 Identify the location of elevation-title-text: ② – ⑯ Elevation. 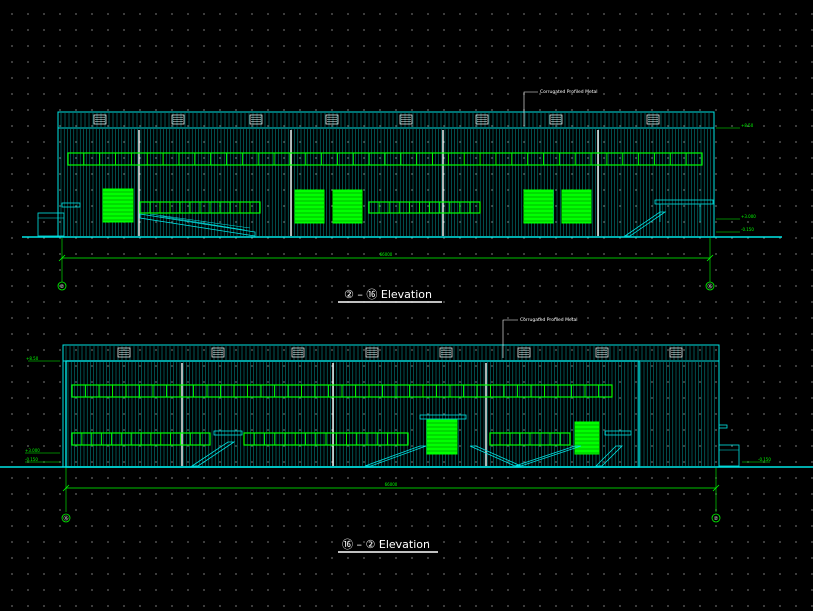
(388, 294).